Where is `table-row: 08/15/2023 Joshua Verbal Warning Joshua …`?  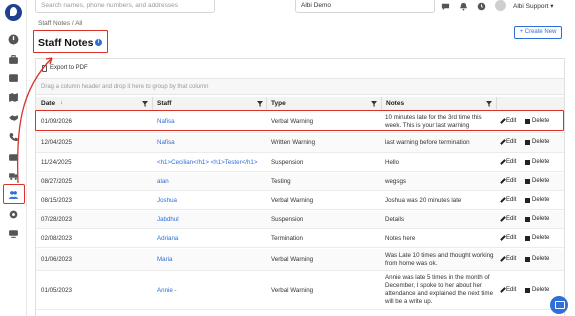 table-row: 08/15/2023 Joshua Verbal Warning Joshua … is located at coordinates (300, 201).